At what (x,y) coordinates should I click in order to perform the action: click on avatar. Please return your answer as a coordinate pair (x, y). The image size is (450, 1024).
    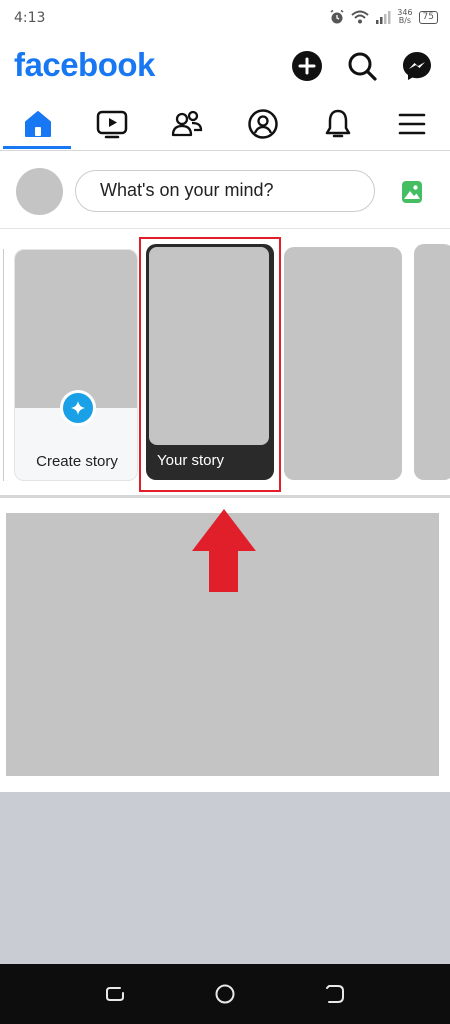
    Looking at the image, I should click on (39, 191).